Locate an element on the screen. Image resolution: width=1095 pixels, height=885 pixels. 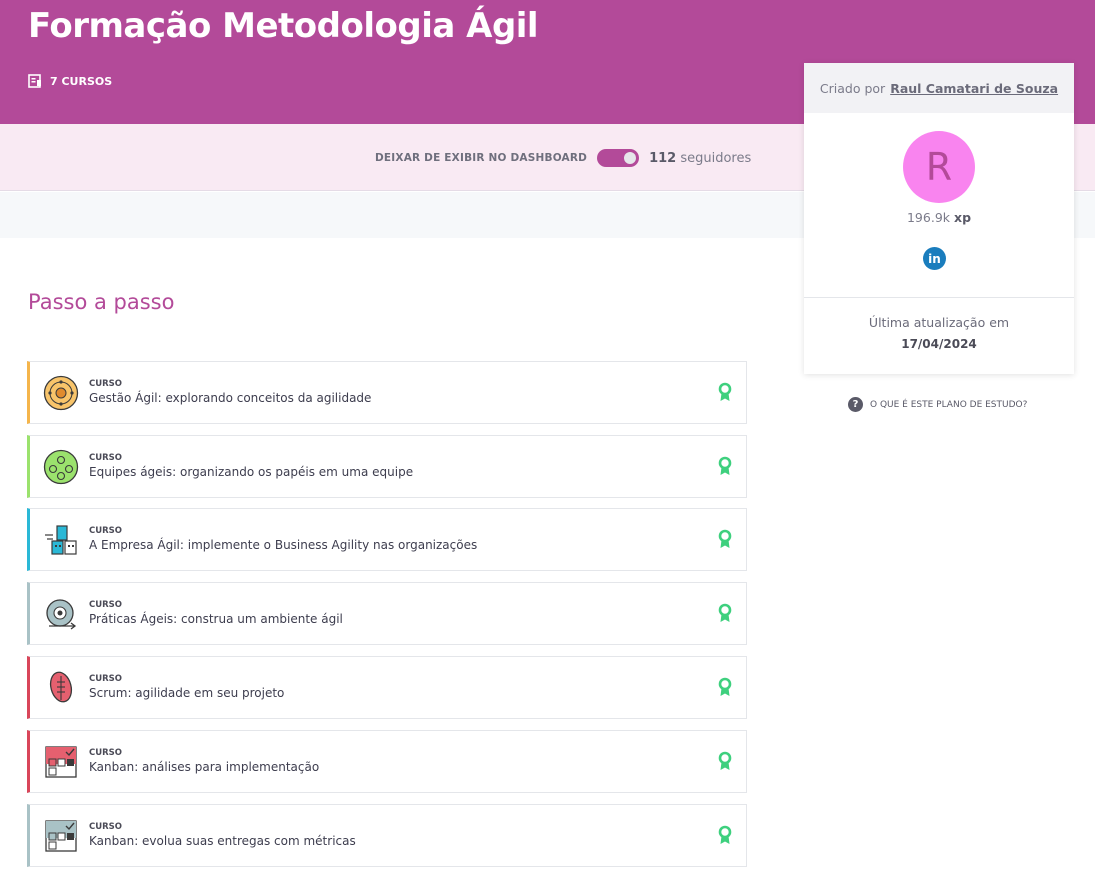
kanban-board-icon is located at coordinates (61, 761).